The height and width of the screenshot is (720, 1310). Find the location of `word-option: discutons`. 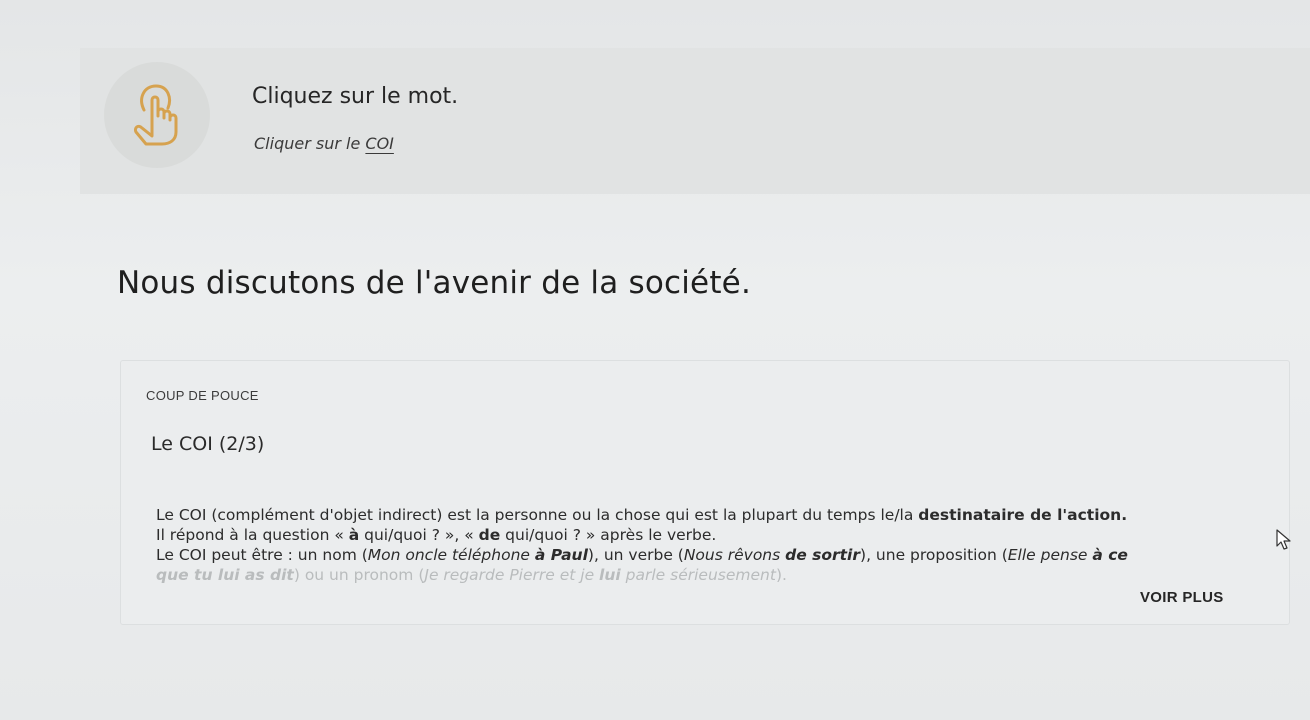

word-option: discutons is located at coordinates (281, 283).